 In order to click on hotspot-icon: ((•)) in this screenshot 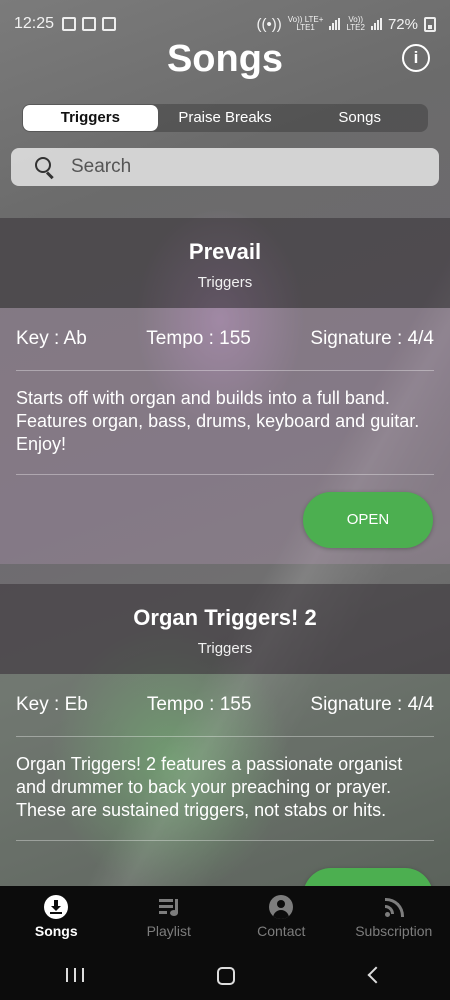, I will do `click(269, 24)`.